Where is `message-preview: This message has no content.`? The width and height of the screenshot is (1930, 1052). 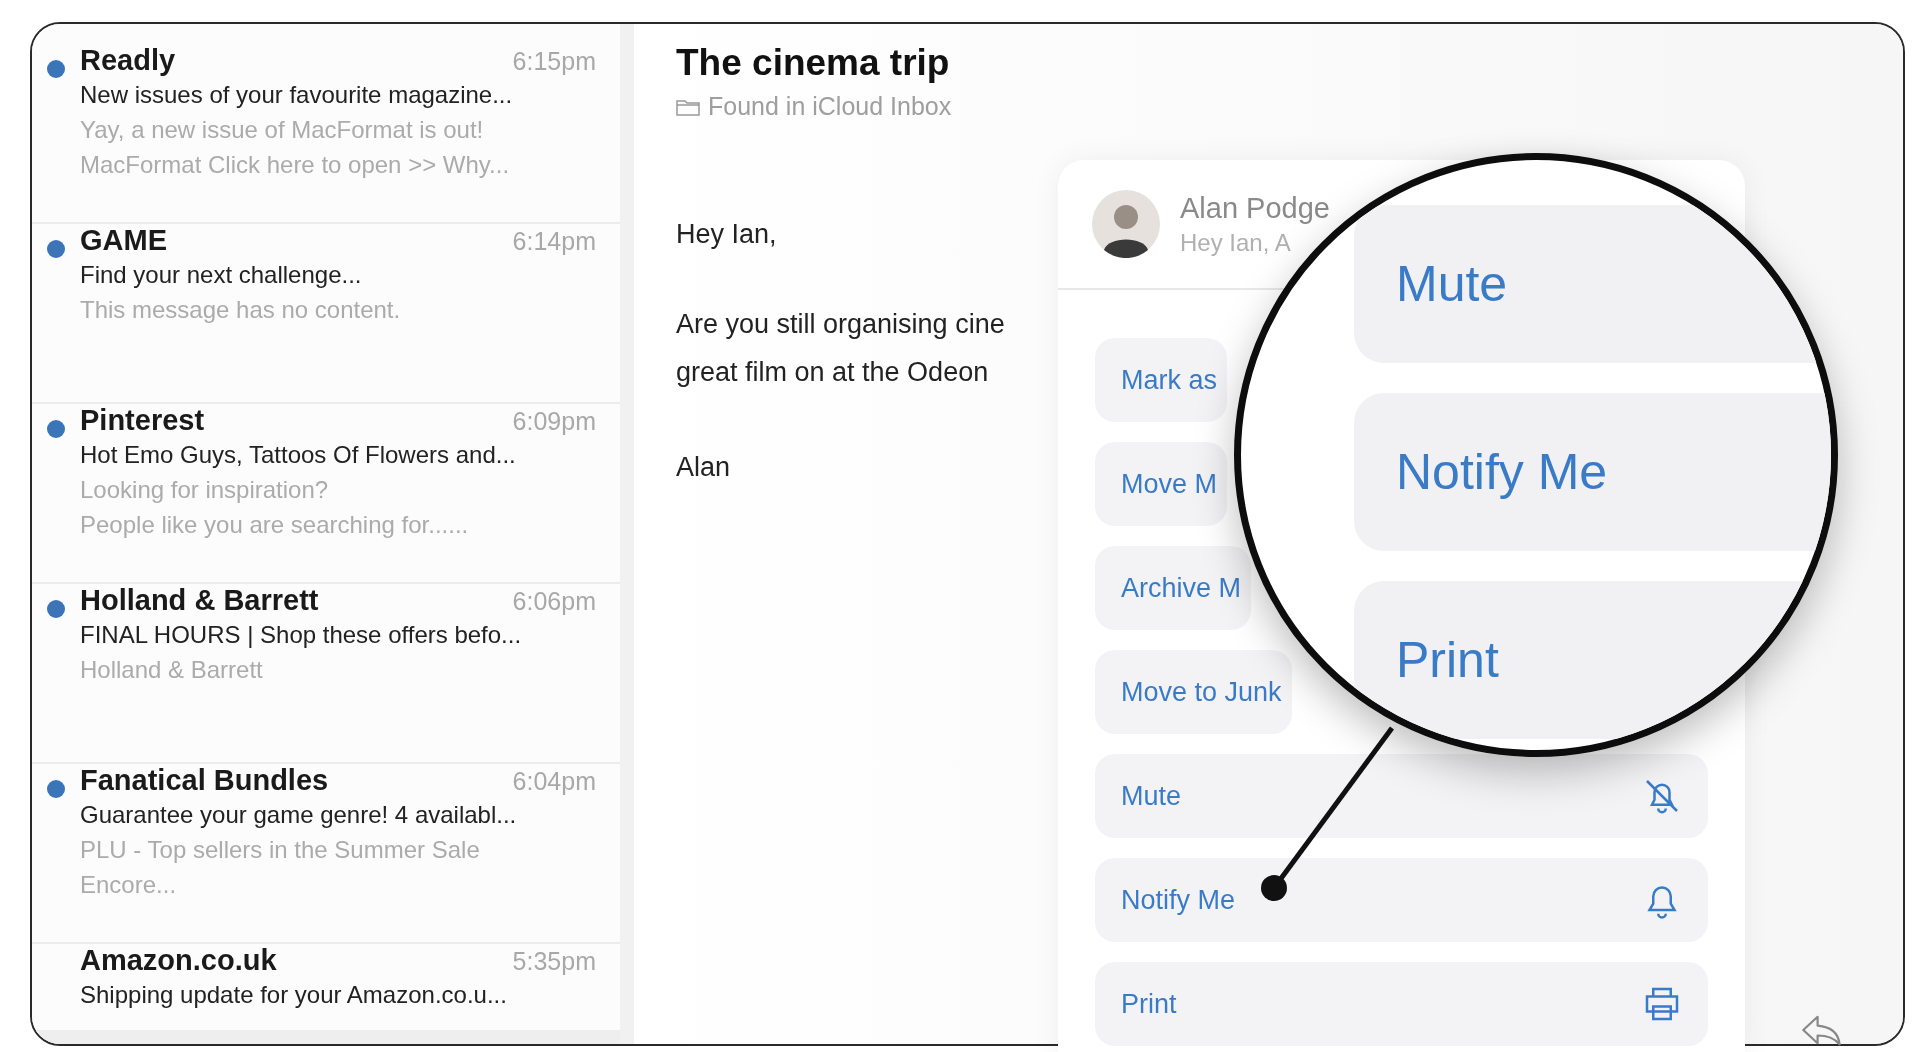
message-preview: This message has no content. is located at coordinates (241, 310).